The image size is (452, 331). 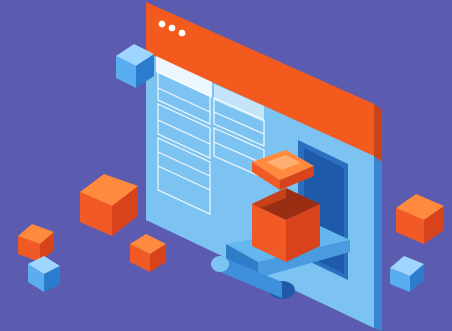 I want to click on open-box, so click(x=286, y=206).